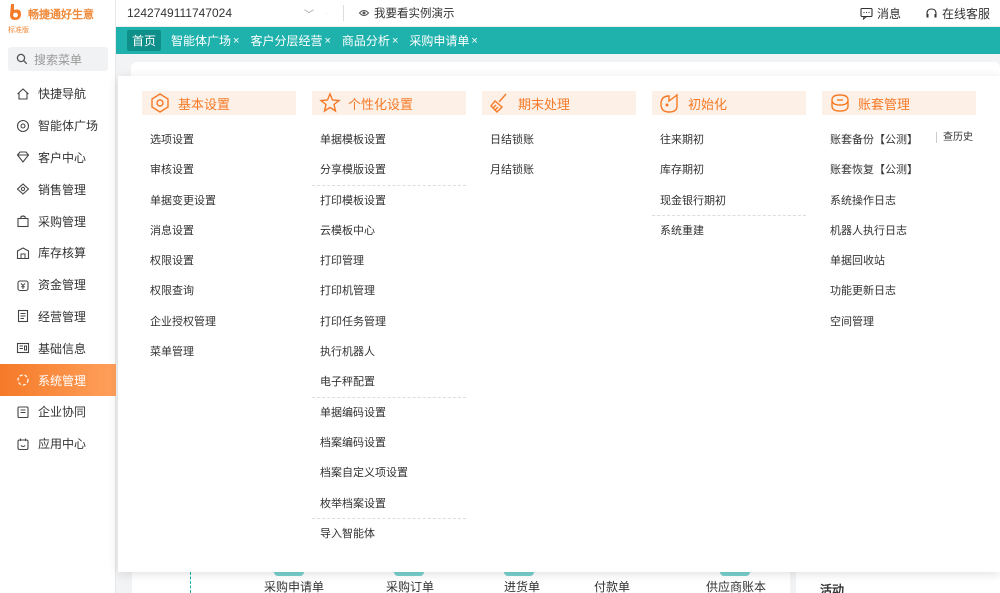 The width and height of the screenshot is (1000, 593). I want to click on menu-link: 单据模板设置, so click(389, 140).